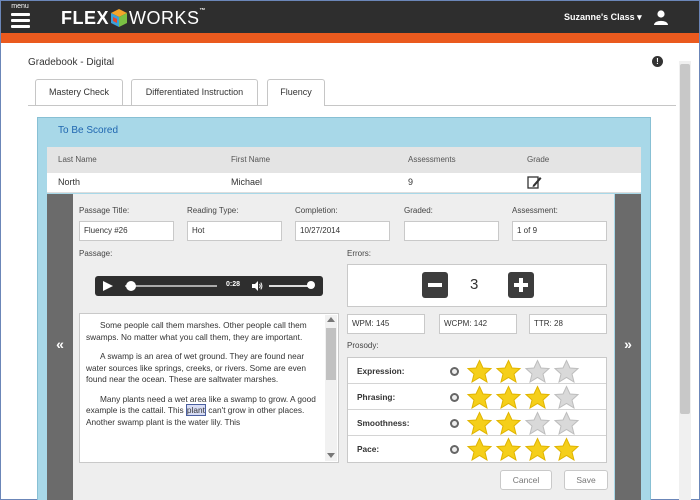 This screenshot has width=700, height=500. What do you see at coordinates (344, 160) in the screenshot?
I see `table-header` at bounding box center [344, 160].